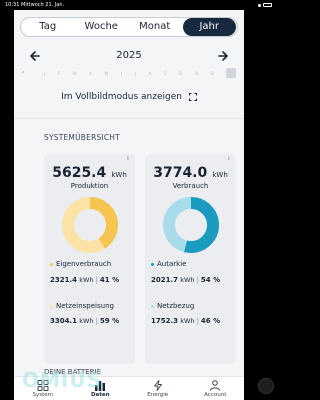 This screenshot has width=320, height=400. I want to click on autarky-legend: Autarkie, so click(168, 264).